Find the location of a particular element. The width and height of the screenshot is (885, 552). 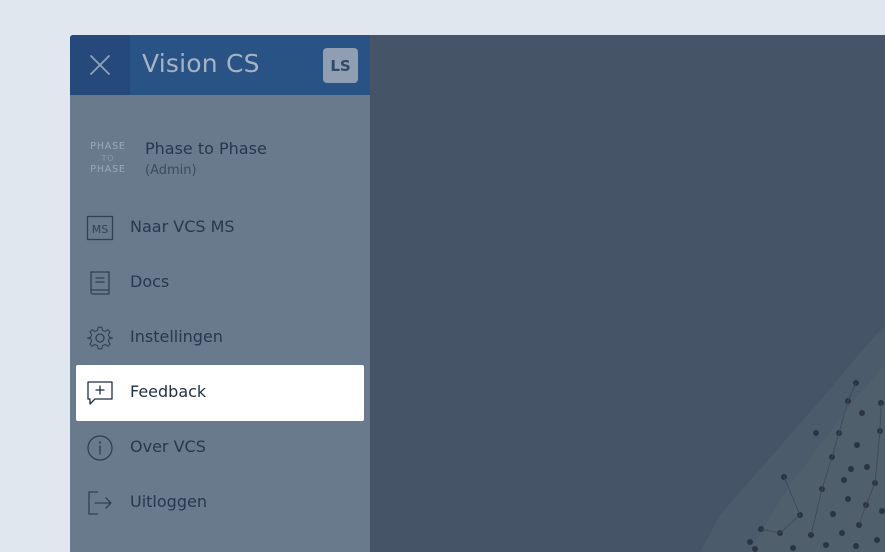

close-button is located at coordinates (100, 65).